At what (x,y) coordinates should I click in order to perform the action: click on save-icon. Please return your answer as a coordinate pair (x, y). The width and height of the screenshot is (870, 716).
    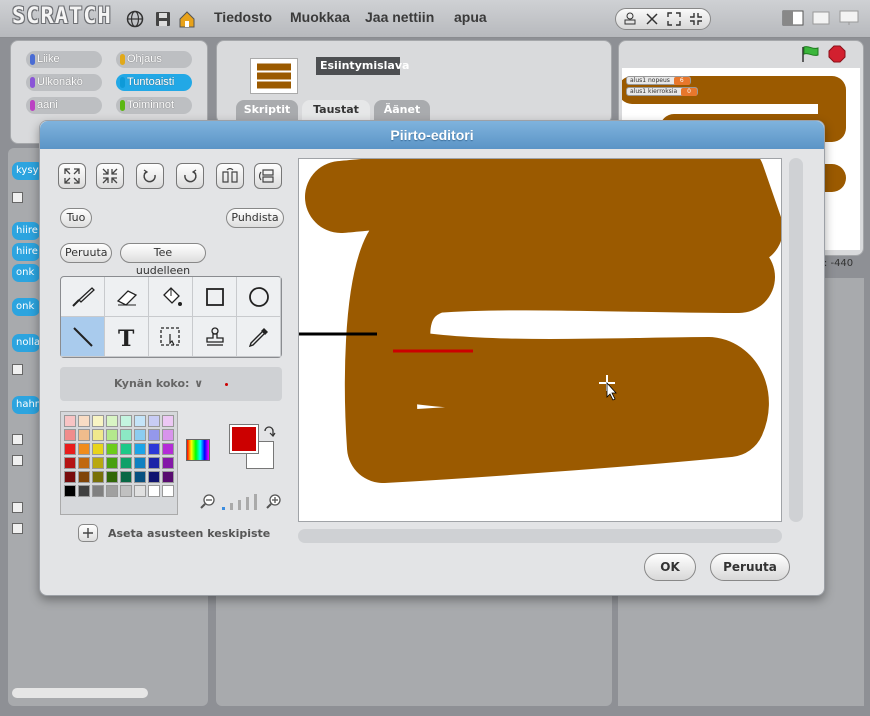
    Looking at the image, I should click on (163, 19).